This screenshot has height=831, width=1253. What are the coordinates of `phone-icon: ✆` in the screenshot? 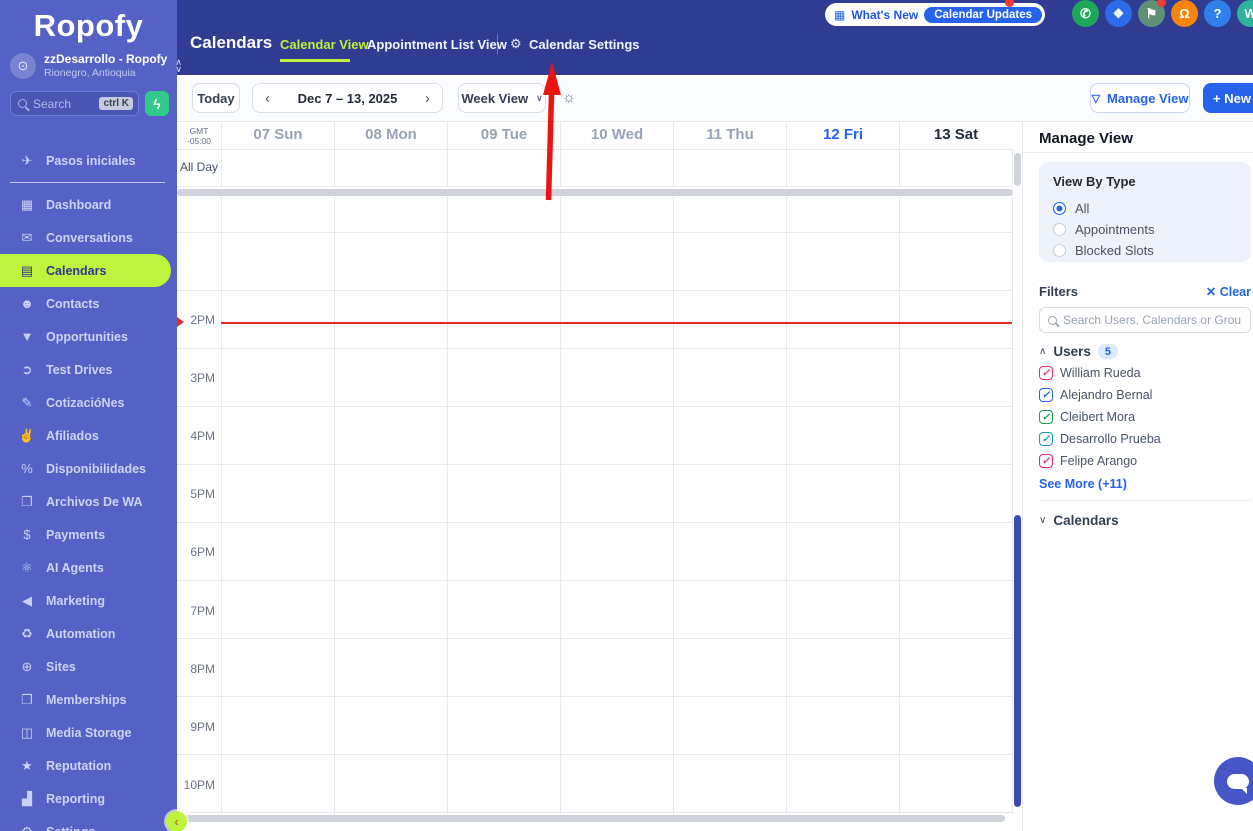 It's located at (1085, 13).